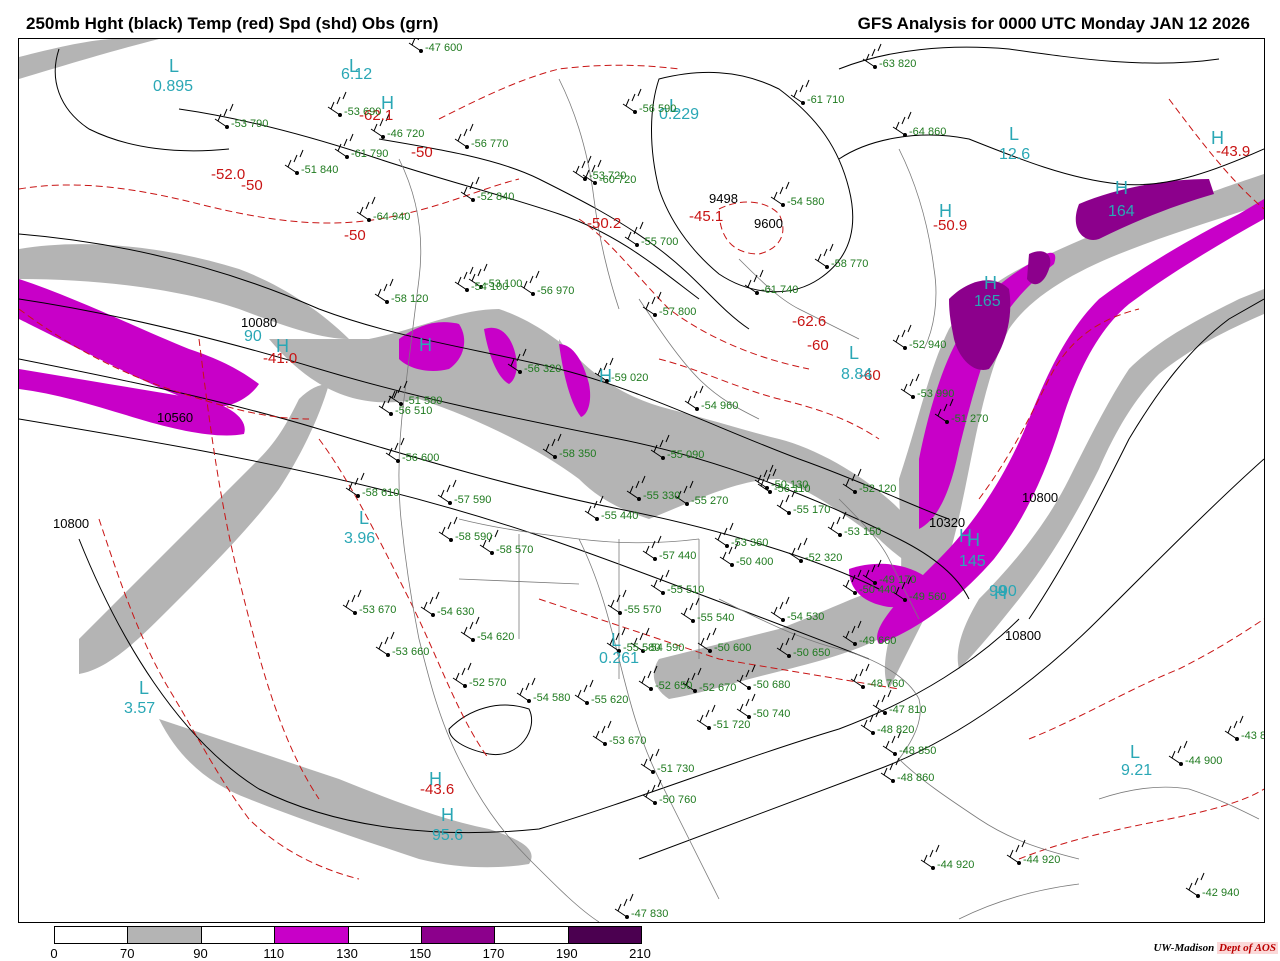 The image size is (1280, 961). What do you see at coordinates (1121, 211) in the screenshot?
I see `extrema-value: 164` at bounding box center [1121, 211].